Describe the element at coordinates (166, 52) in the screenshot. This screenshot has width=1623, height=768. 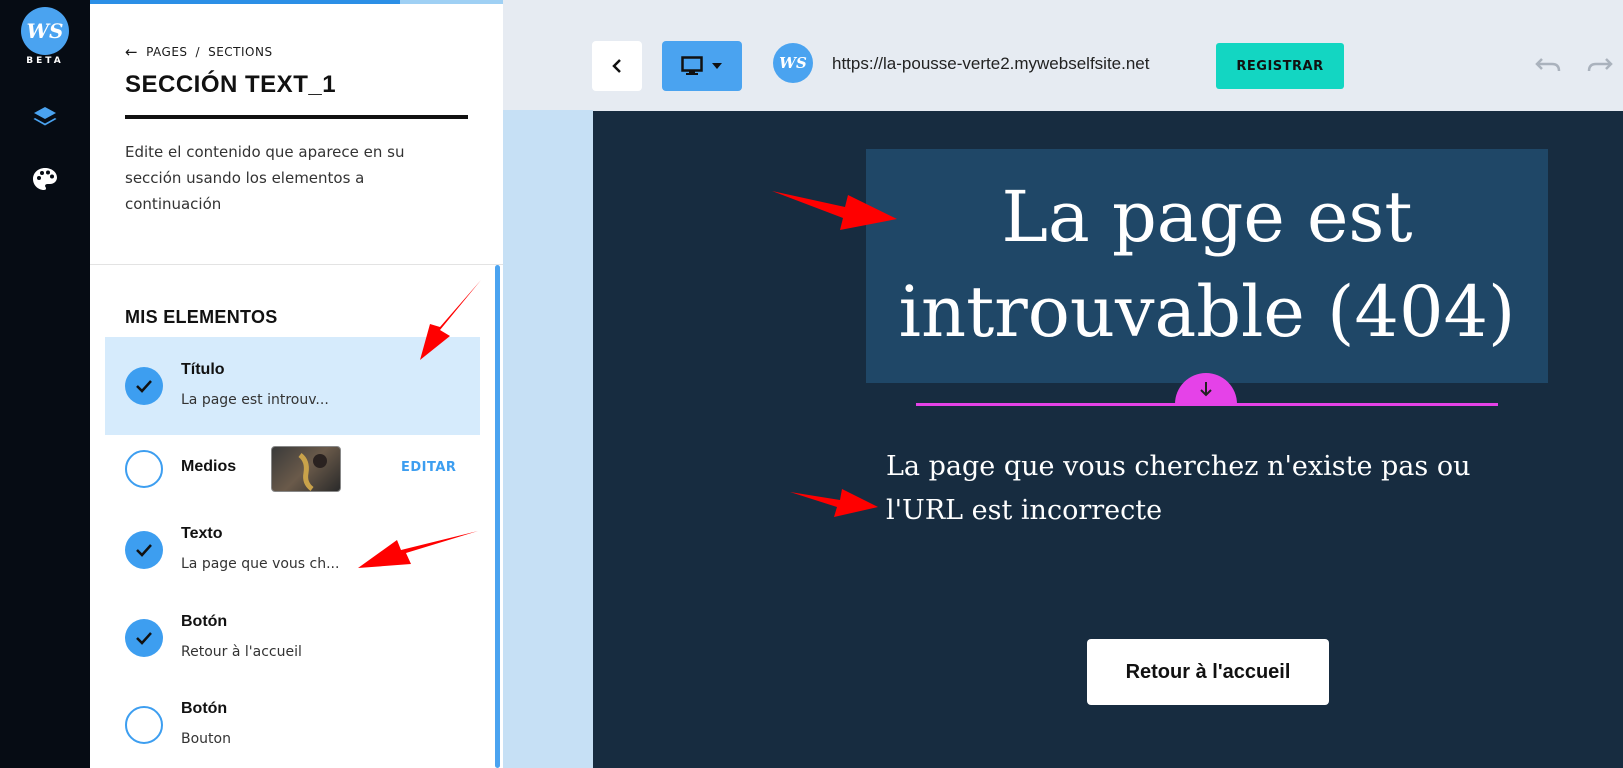
I see `breadcrumb-pages: PAGES` at that location.